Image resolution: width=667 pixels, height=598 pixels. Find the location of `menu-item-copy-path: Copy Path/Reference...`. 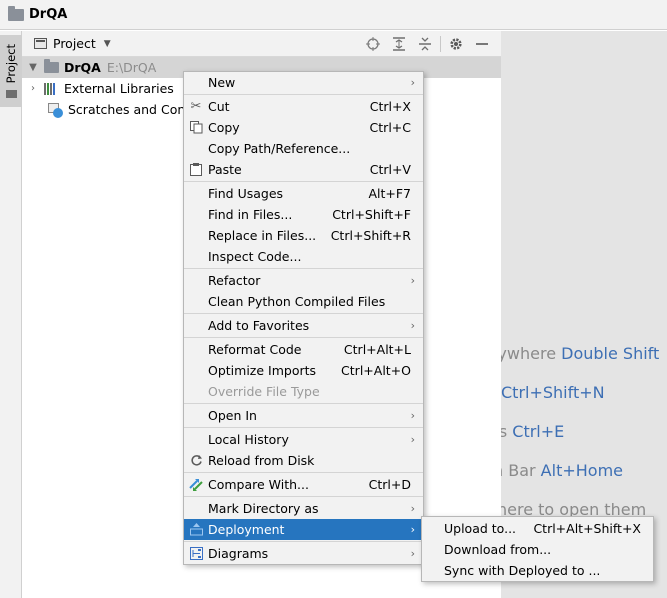

menu-item-copy-path: Copy Path/Reference... is located at coordinates (303, 148).